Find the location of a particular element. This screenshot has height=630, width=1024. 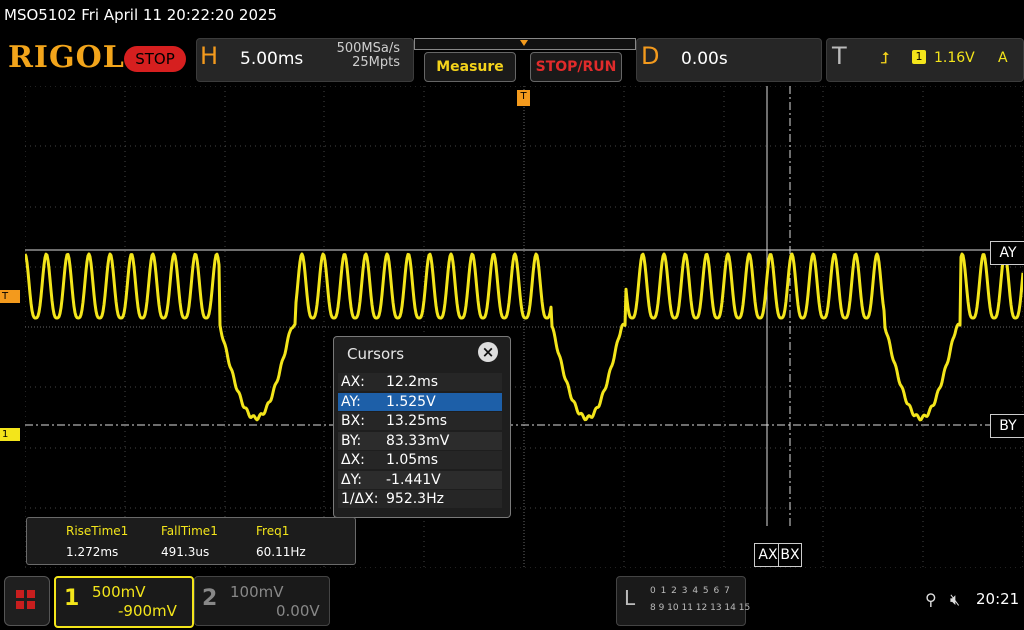

ch1-number: 1 is located at coordinates (72, 598).